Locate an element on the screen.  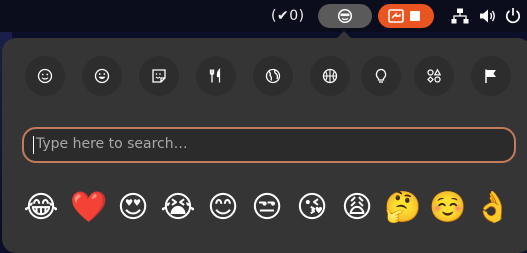
emoji-button: 😒 is located at coordinates (267, 208).